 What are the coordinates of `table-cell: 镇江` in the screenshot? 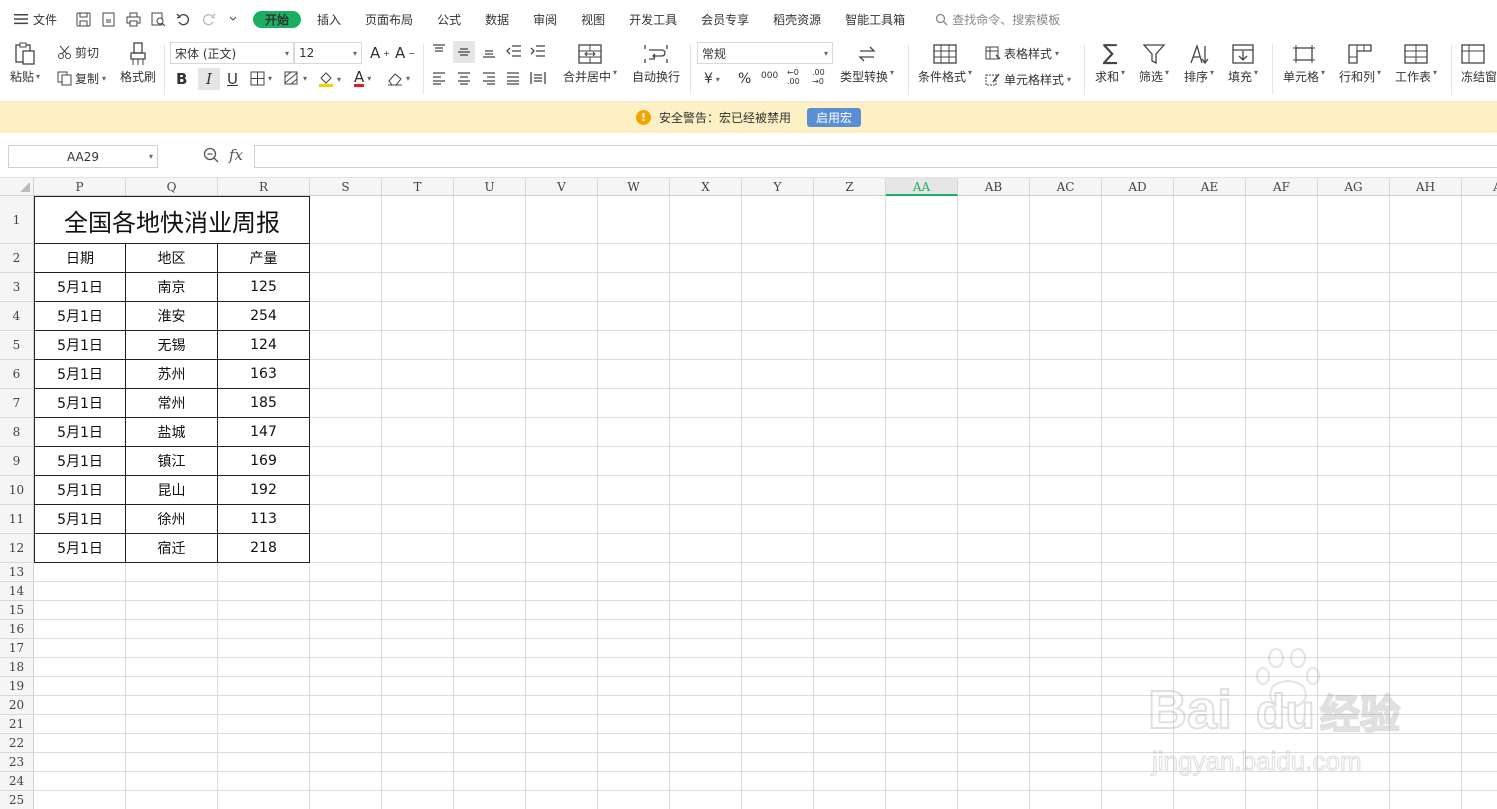 It's located at (172, 461).